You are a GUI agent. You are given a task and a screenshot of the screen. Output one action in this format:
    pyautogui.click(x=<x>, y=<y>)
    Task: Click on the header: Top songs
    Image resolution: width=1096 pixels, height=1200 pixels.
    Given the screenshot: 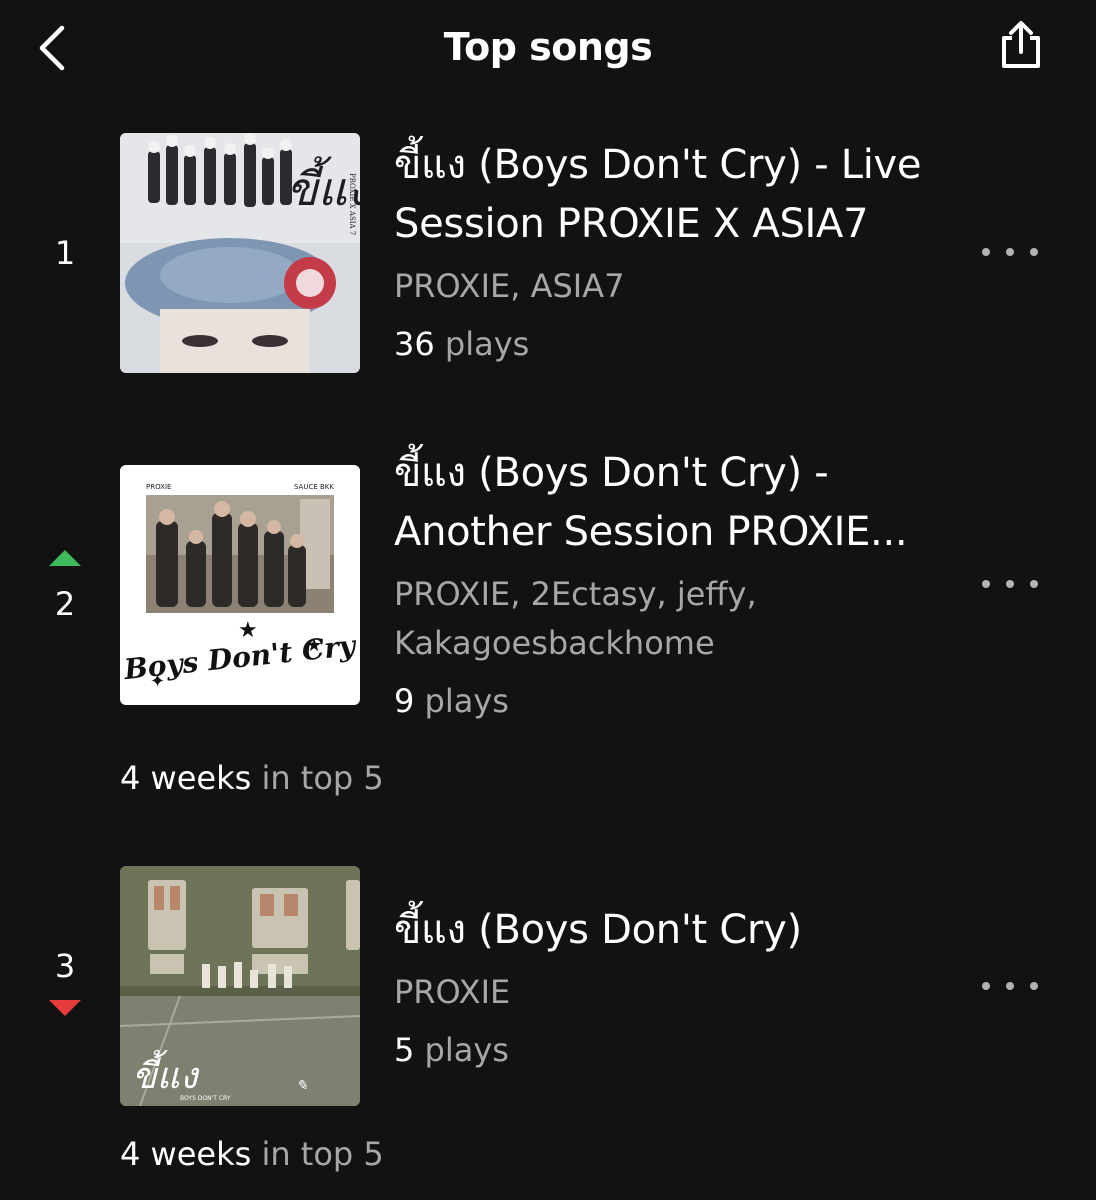 What is the action you would take?
    pyautogui.click(x=548, y=48)
    